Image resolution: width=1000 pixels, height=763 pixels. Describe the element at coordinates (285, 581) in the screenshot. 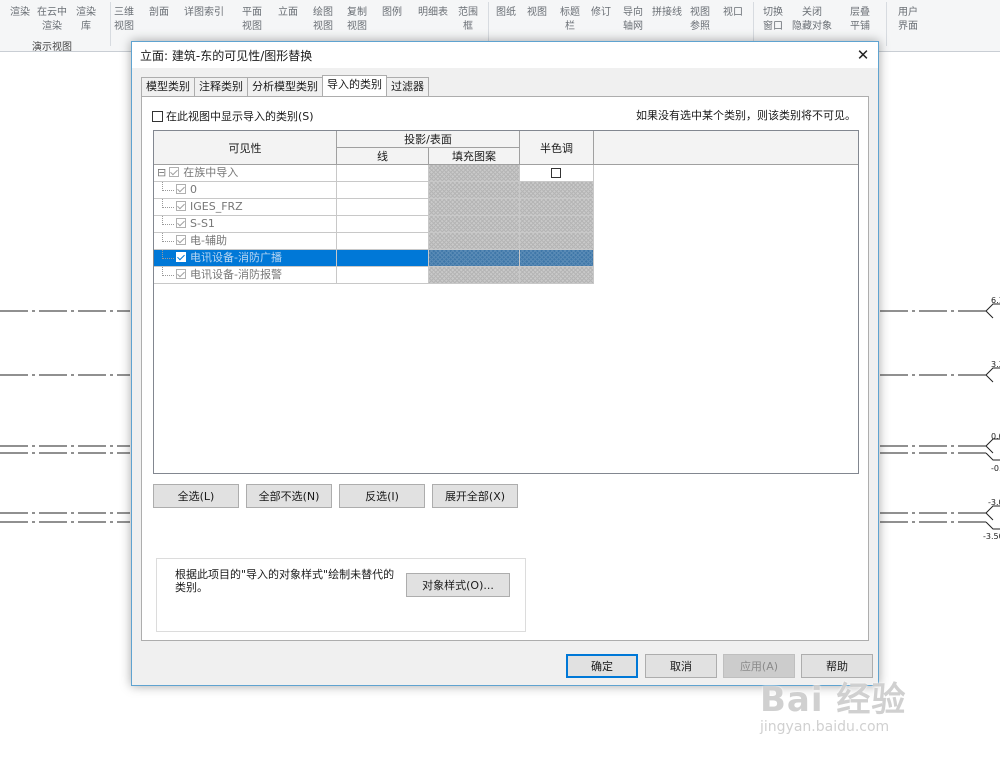

I see `object-styles-note: 根据此项目的"导入的对象样式"绘制未替代的类别。` at that location.